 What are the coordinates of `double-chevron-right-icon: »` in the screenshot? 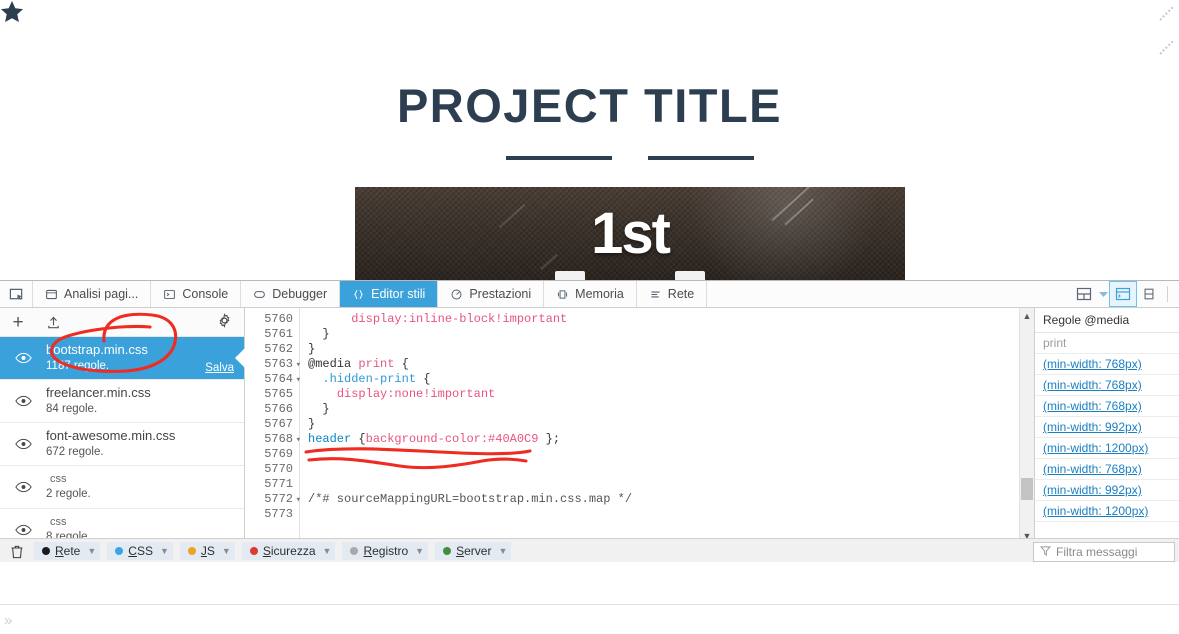 It's located at (8, 620).